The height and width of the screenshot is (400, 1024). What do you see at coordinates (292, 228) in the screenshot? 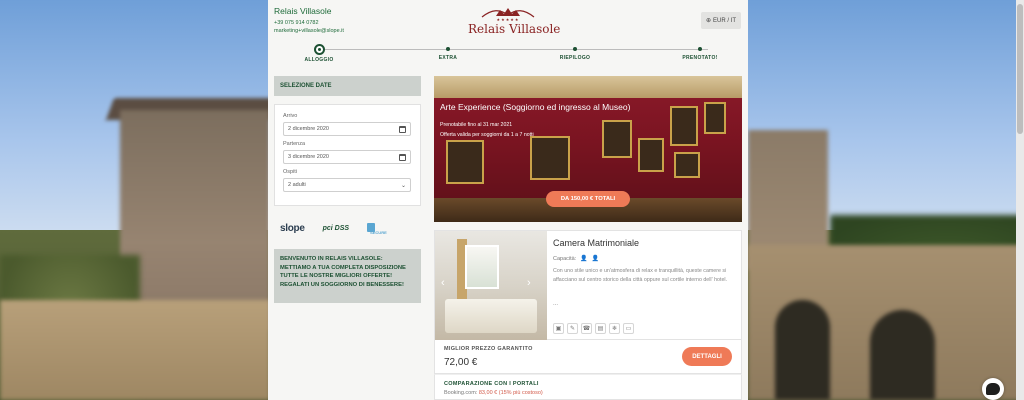
I see `slope-logo: slope` at bounding box center [292, 228].